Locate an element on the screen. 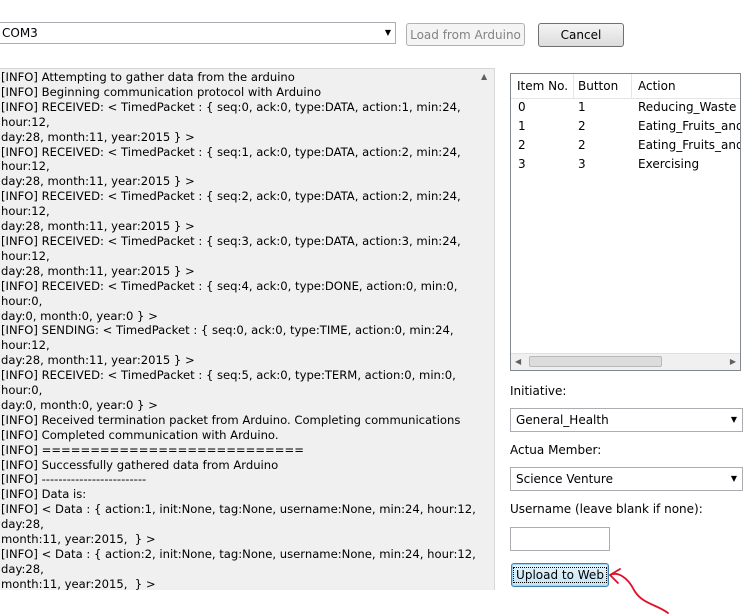  cancel-button: Cancel is located at coordinates (581, 35).